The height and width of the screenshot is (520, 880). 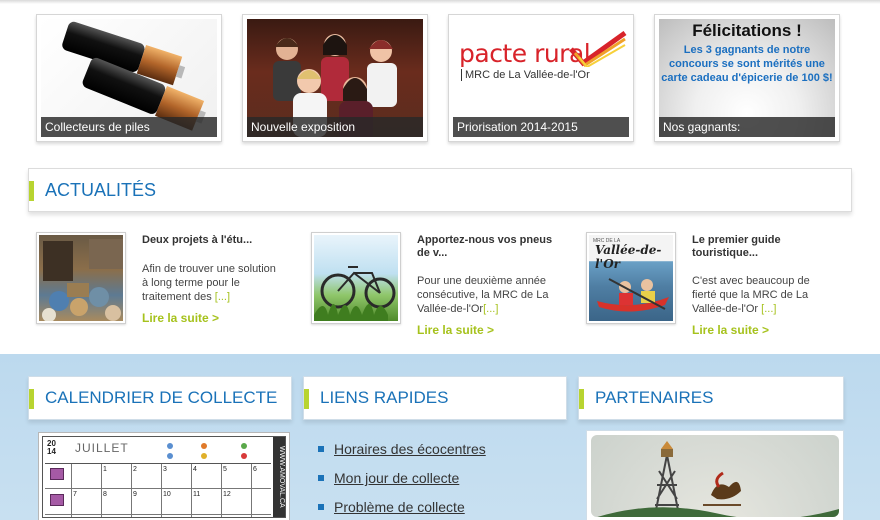 I want to click on calendrier-header: CALENDRIER DE COLLECTE, so click(x=160, y=398).